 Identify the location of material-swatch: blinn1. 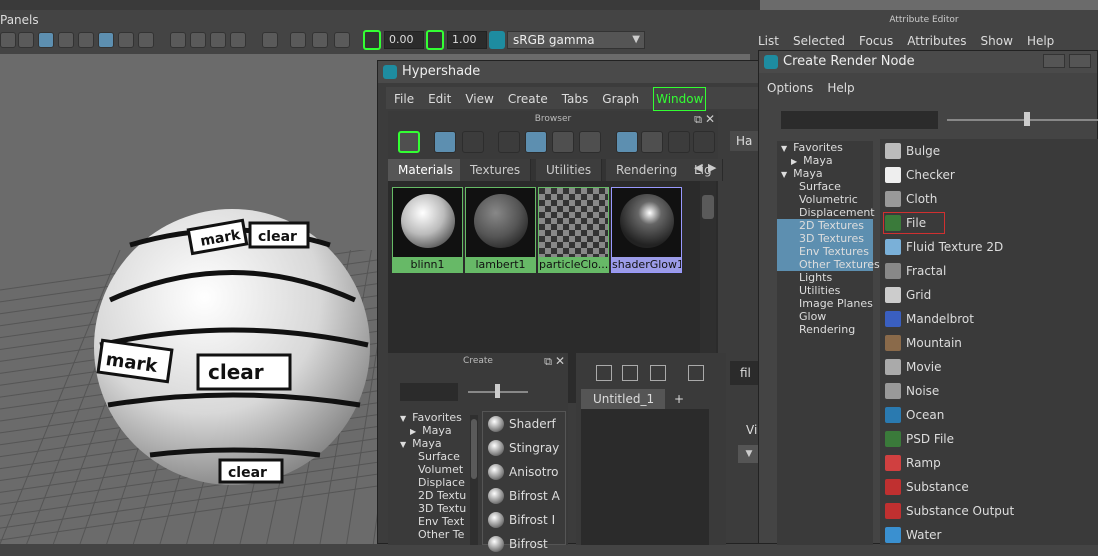
(427, 230).